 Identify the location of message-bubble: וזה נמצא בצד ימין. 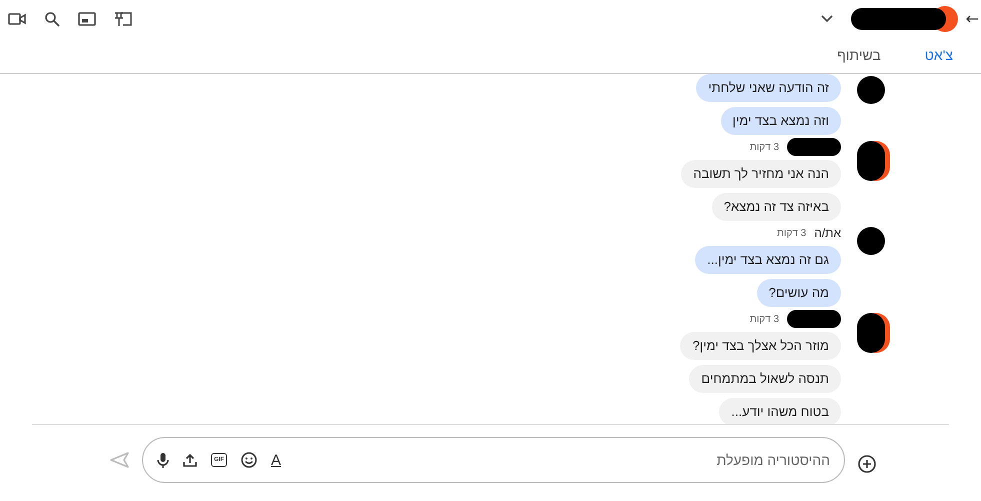
(780, 121).